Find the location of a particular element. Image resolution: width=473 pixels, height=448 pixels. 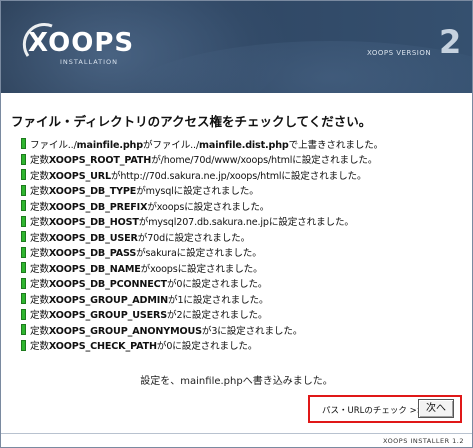

log-row: 定数XOOPS_CHECK_PATHが0に設定されました。 is located at coordinates (241, 346).